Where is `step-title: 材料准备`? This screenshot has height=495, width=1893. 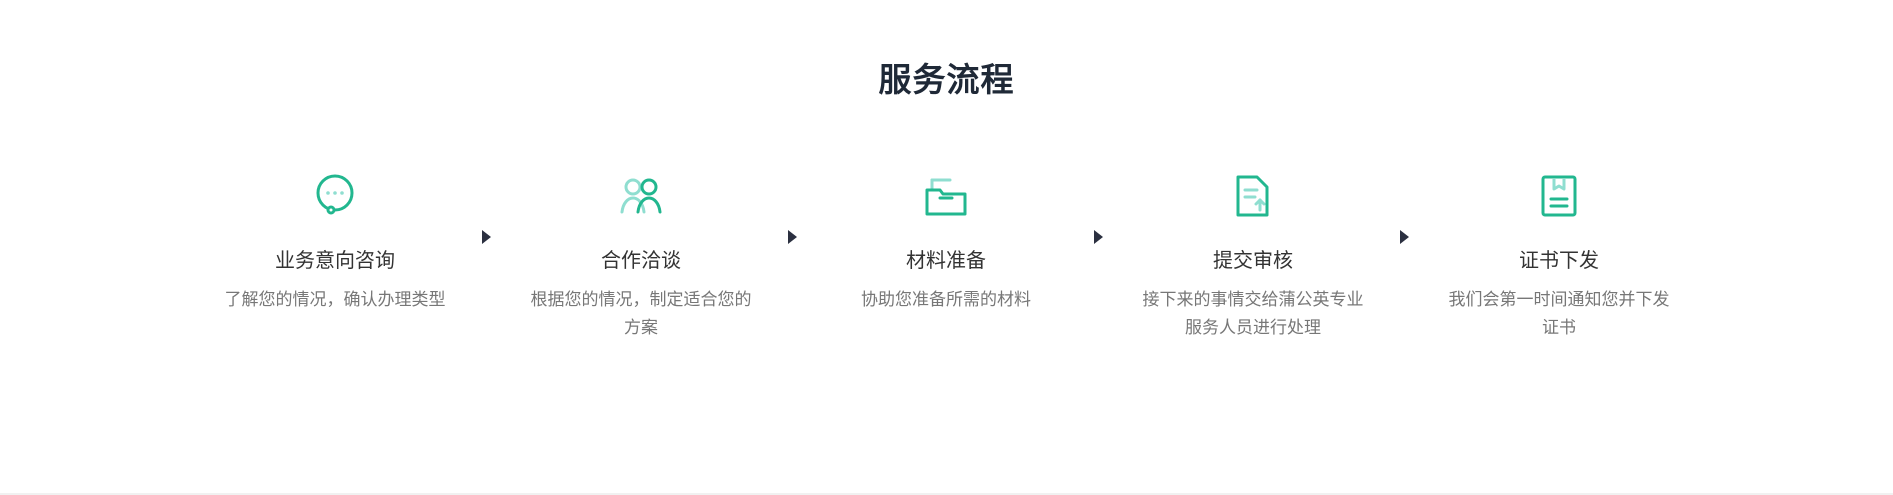
step-title: 材料准备 is located at coordinates (946, 260).